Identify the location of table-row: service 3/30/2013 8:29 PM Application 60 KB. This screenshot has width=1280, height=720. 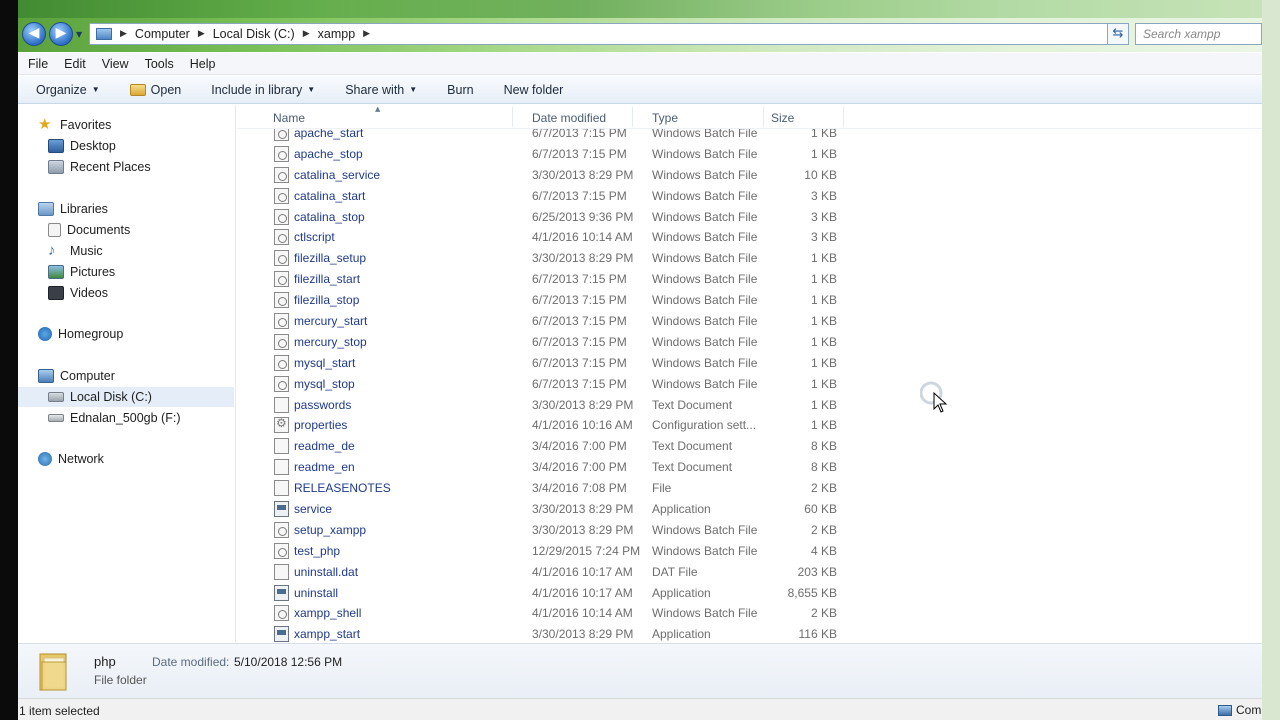
(749, 509).